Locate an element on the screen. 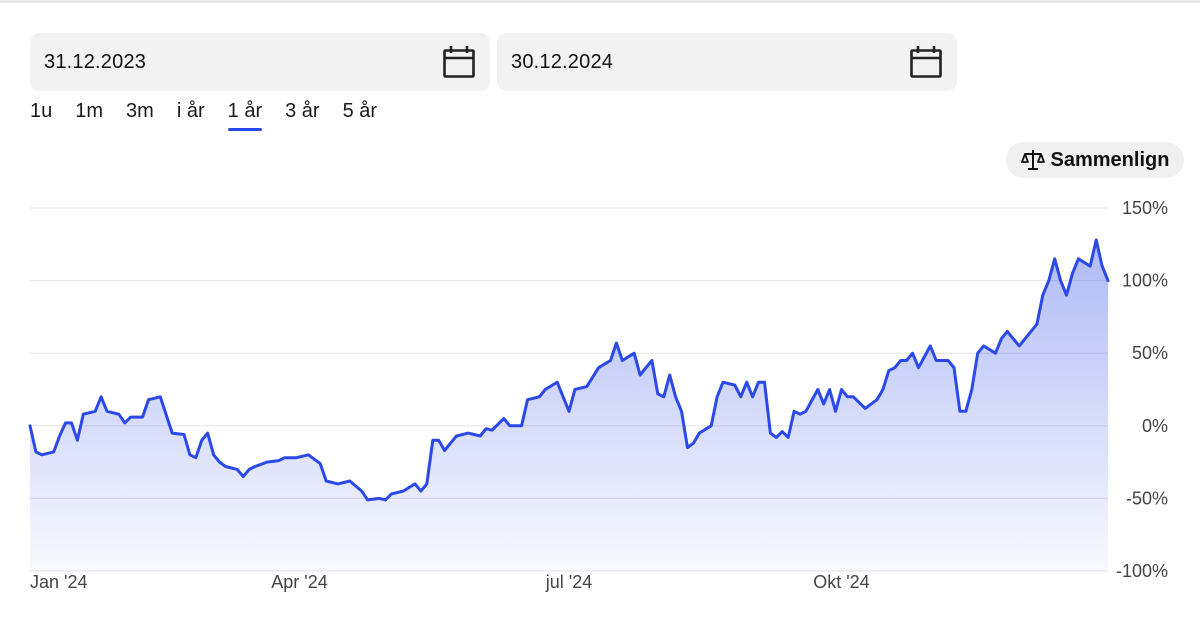 Image resolution: width=1200 pixels, height=631 pixels. y-tick-label: 0% is located at coordinates (1155, 426).